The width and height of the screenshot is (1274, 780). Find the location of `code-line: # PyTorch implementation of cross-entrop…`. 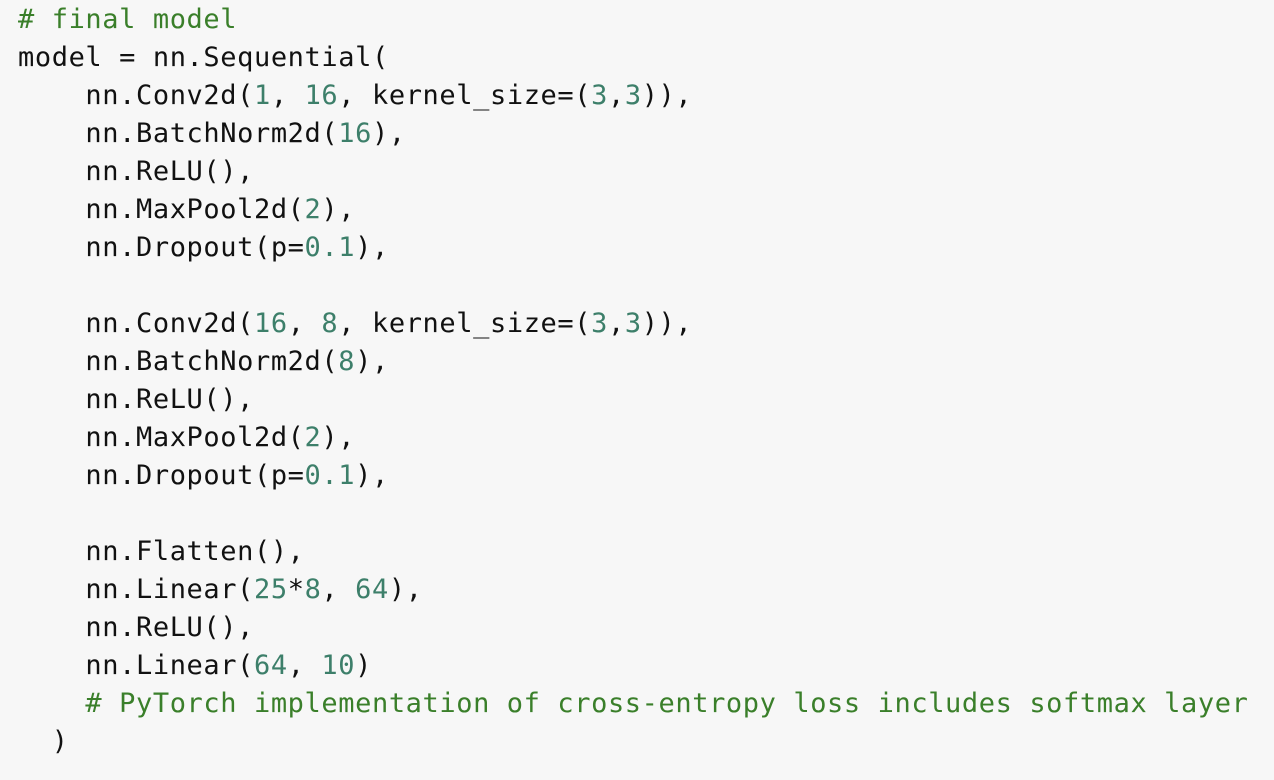

code-line: # PyTorch implementation of cross-entrop… is located at coordinates (633, 704).